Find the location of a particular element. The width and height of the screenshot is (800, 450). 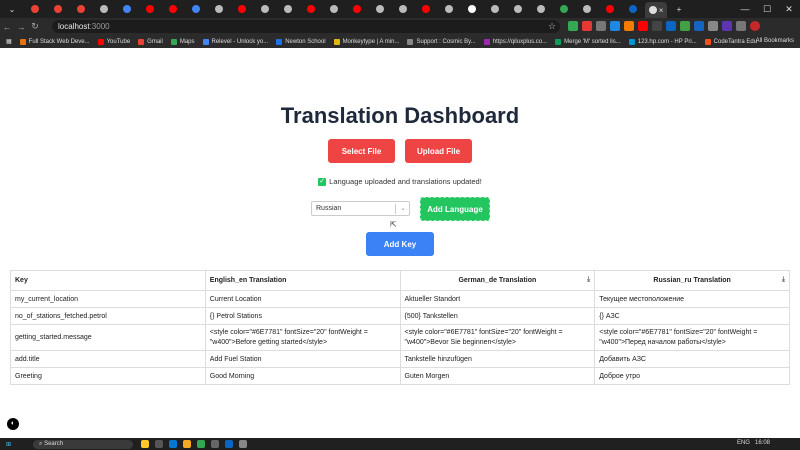

back-icon: ← is located at coordinates (7, 27).